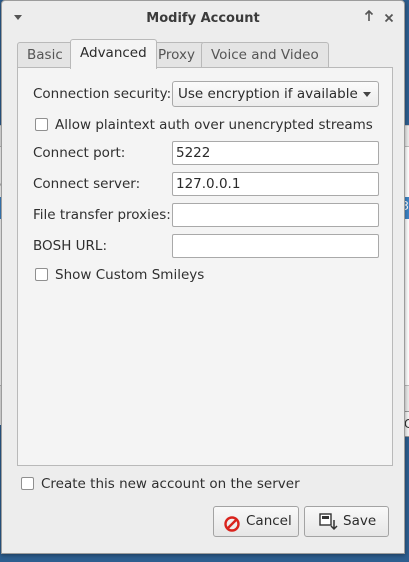 Image resolution: width=409 pixels, height=562 pixels. I want to click on connect-port-input, so click(275, 153).